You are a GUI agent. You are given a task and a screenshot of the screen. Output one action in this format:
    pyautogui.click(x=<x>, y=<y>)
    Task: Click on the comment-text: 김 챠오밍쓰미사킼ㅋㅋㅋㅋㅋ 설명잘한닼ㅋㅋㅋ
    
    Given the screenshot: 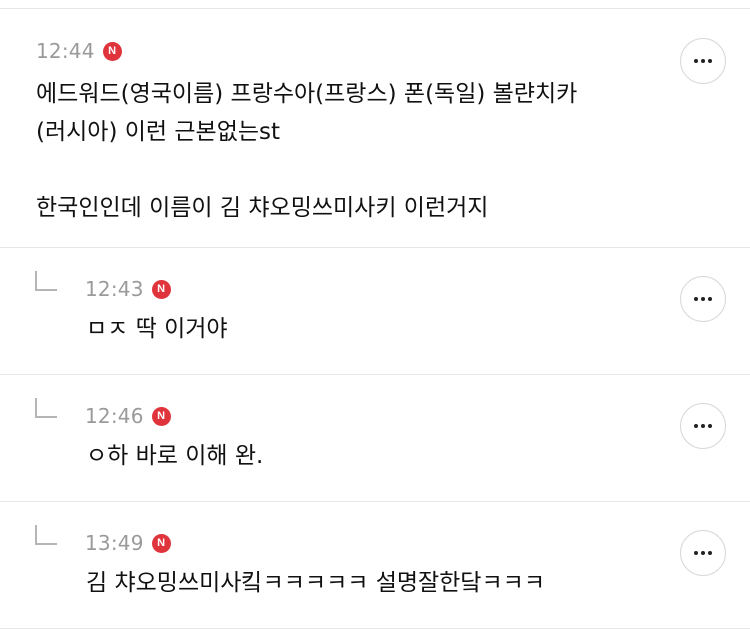 What is the action you would take?
    pyautogui.click(x=315, y=583)
    